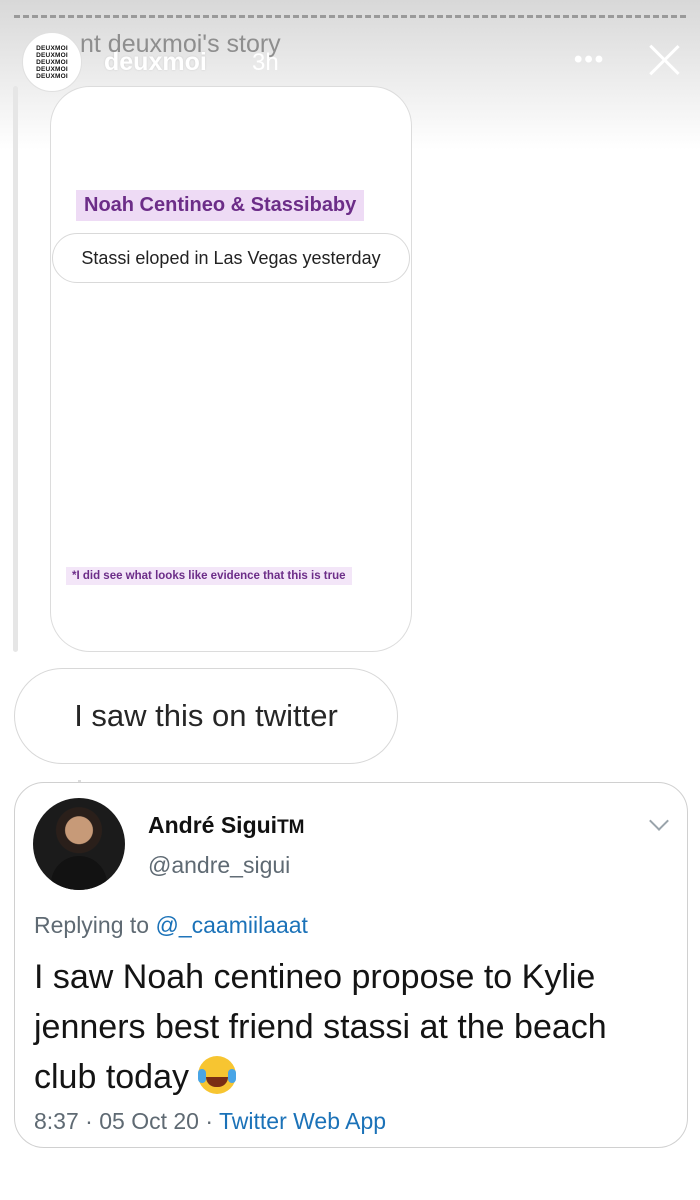 The image size is (700, 1200). I want to click on story-progress-segments, so click(350, 16).